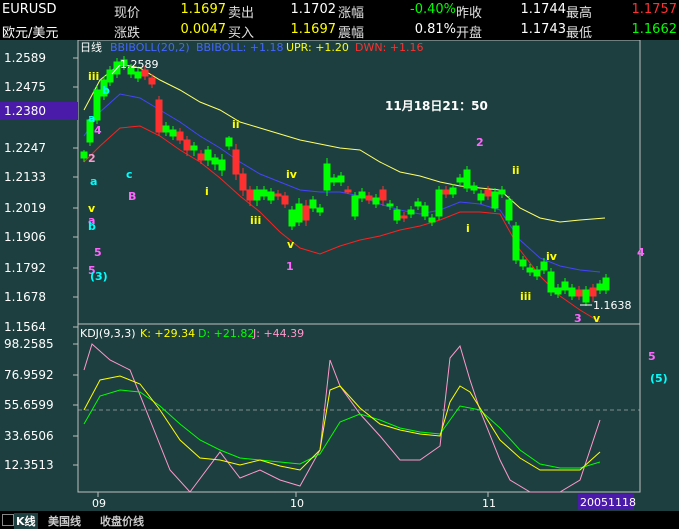 This screenshot has height=529, width=679. What do you see at coordinates (99, 503) in the screenshot?
I see `x-label-09: 09` at bounding box center [99, 503].